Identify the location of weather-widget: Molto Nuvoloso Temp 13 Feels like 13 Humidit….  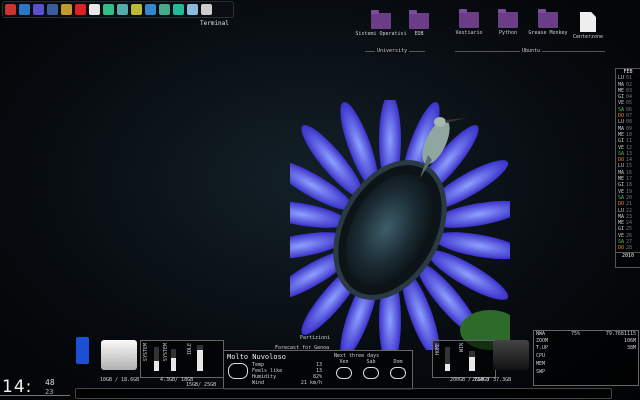
(318, 370).